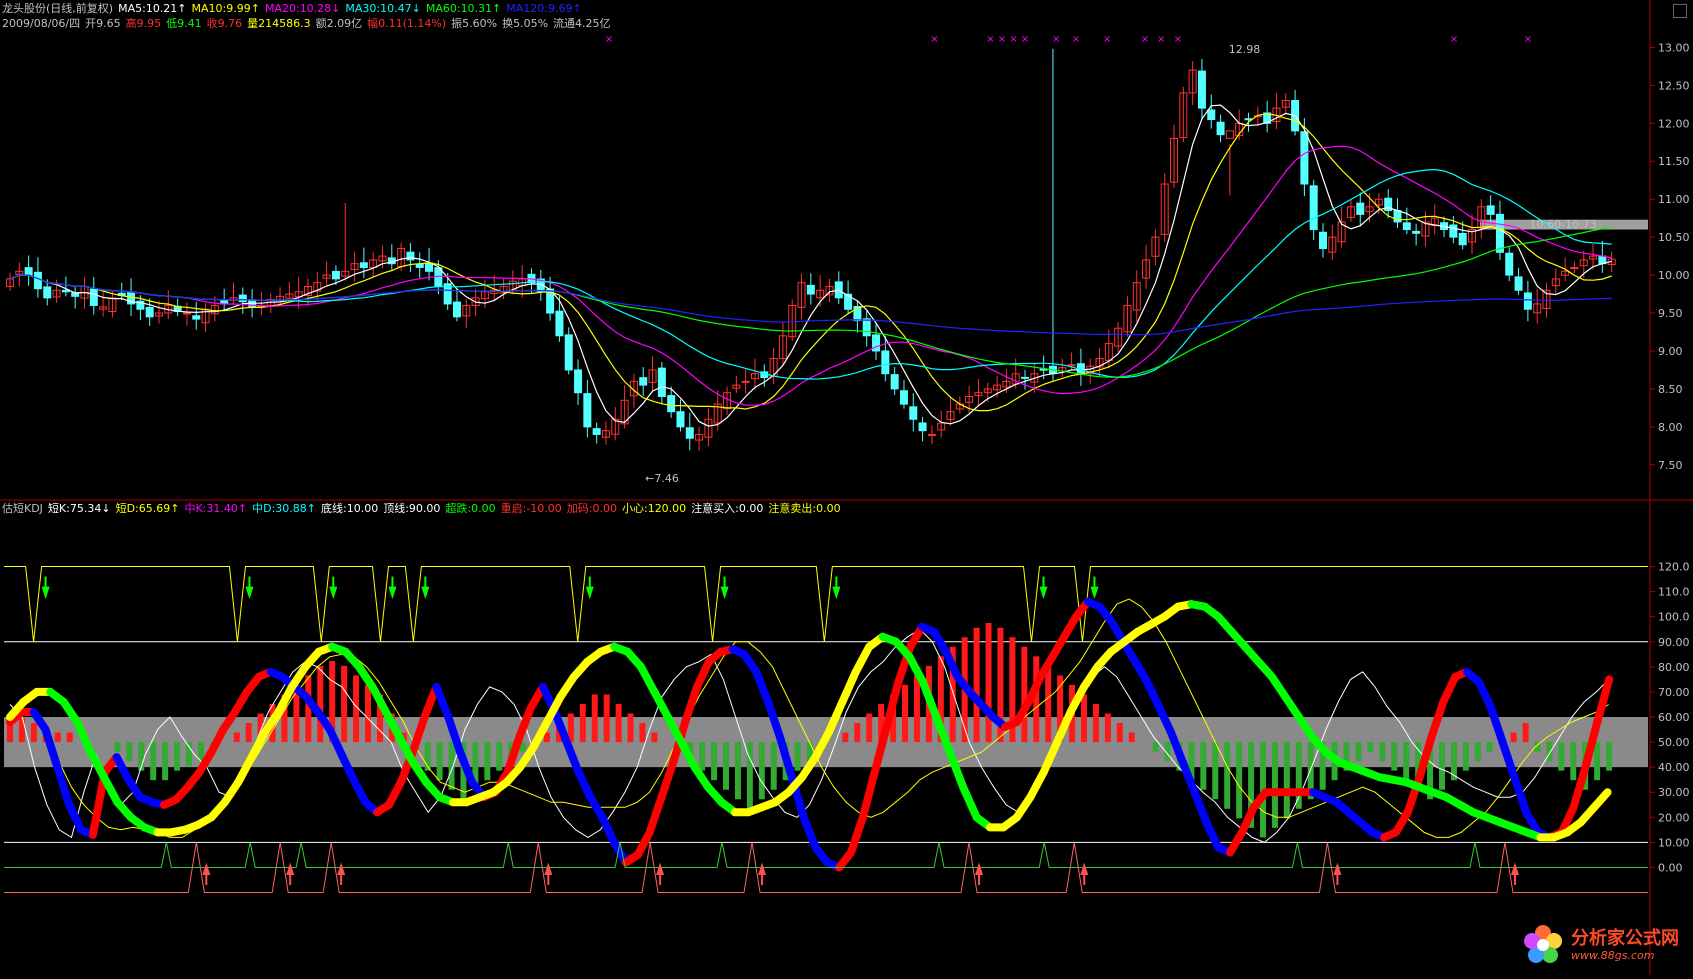 This screenshot has width=1693, height=979. What do you see at coordinates (544, 8) in the screenshot?
I see `row1-item: MA120:9.69↑` at bounding box center [544, 8].